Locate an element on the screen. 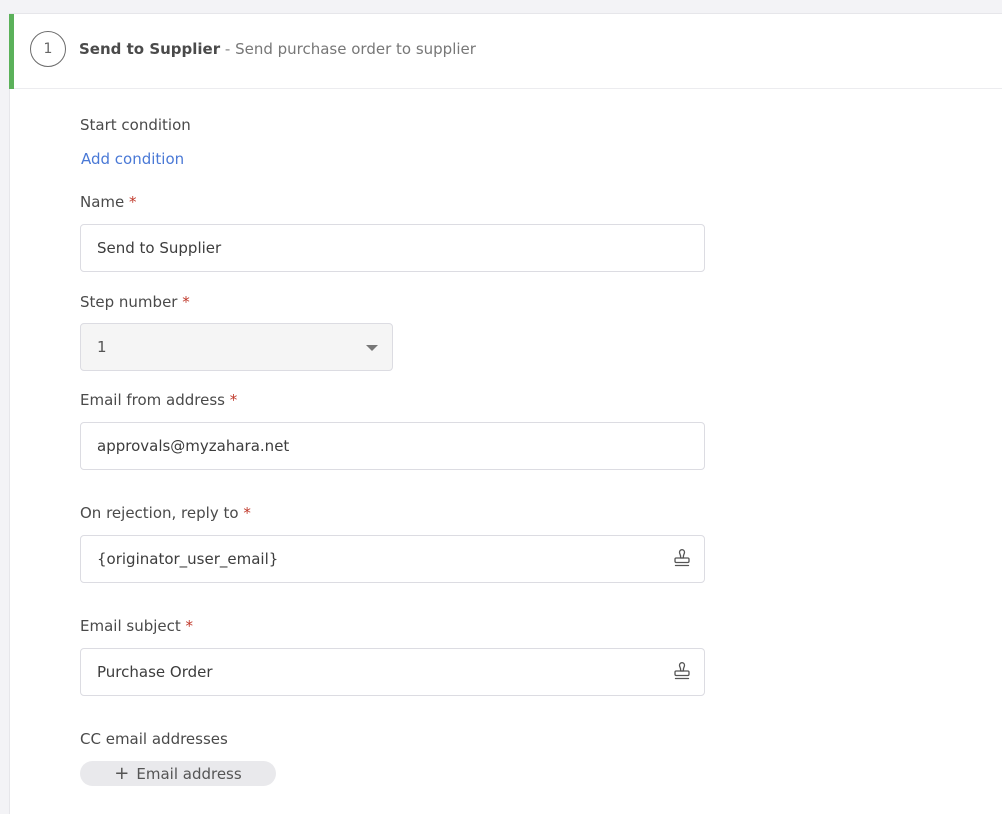  name-label-text: Name is located at coordinates (102, 202).